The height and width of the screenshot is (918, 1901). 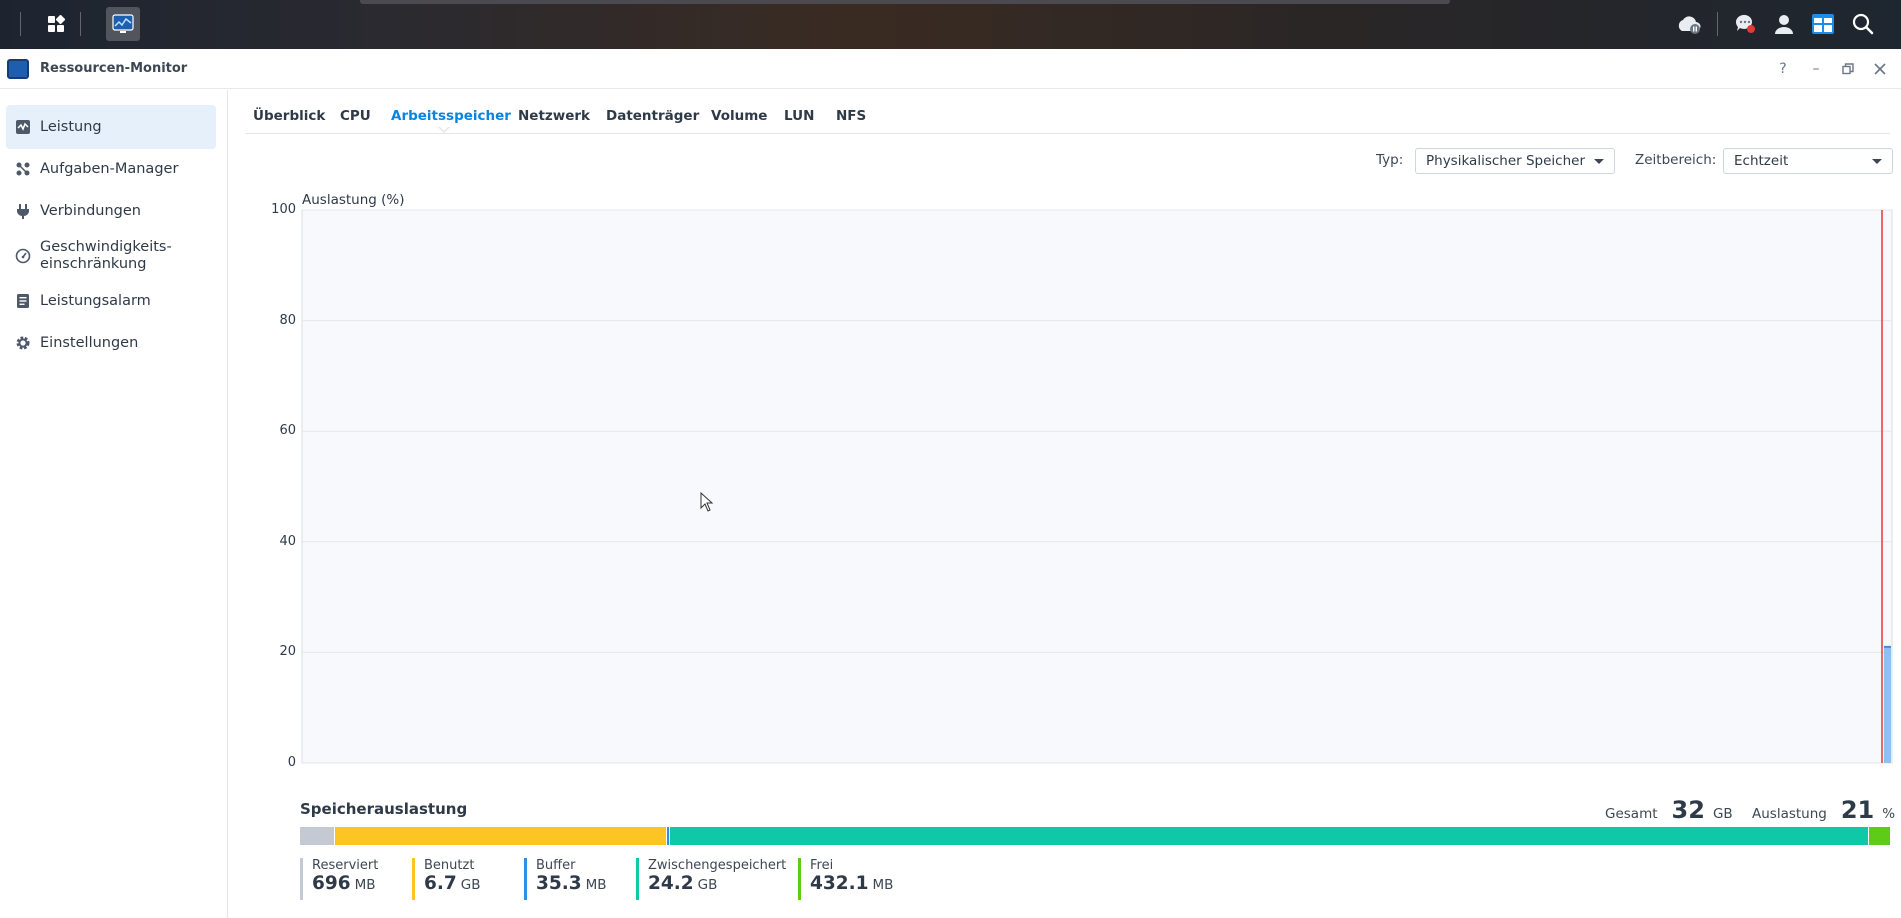 I want to click on chart-y-tick-label: 0, so click(x=291, y=762).